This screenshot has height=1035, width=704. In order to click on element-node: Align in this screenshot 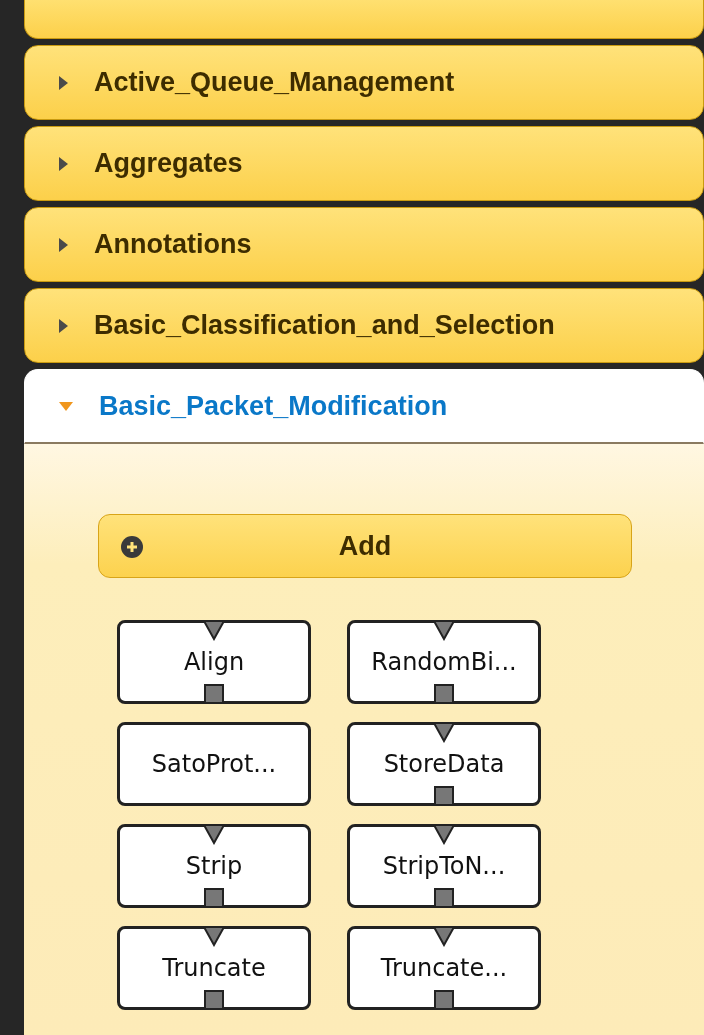, I will do `click(214, 662)`.